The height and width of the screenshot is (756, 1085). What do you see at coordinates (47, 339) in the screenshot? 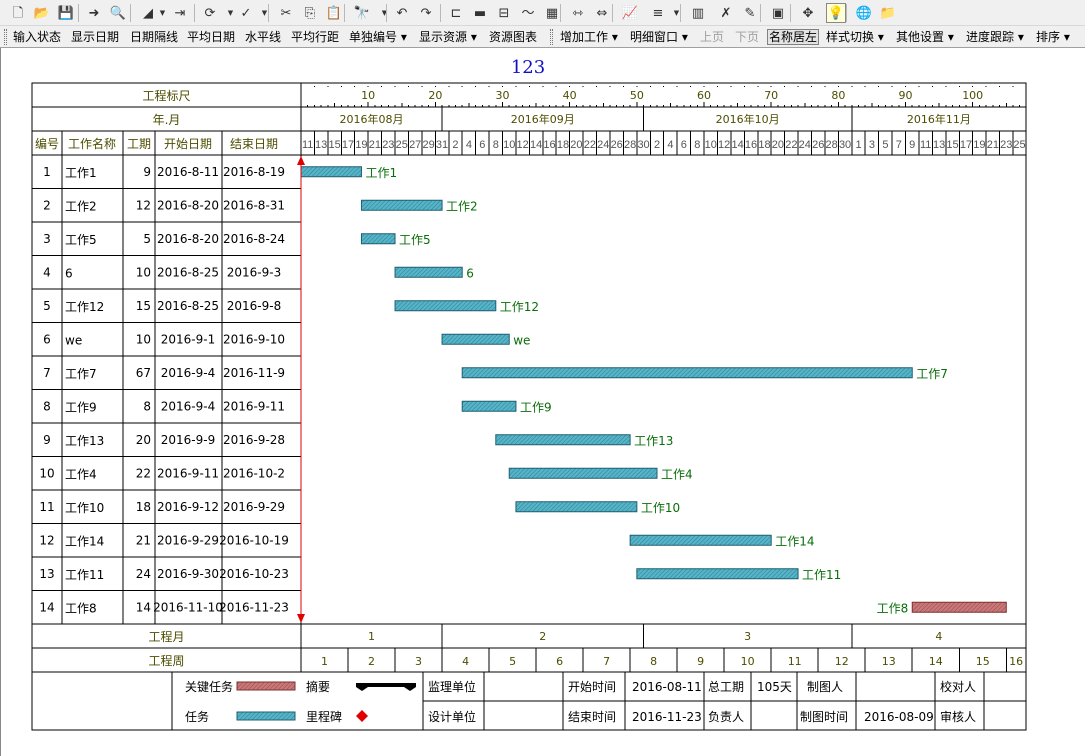
I see `task-number: 6` at bounding box center [47, 339].